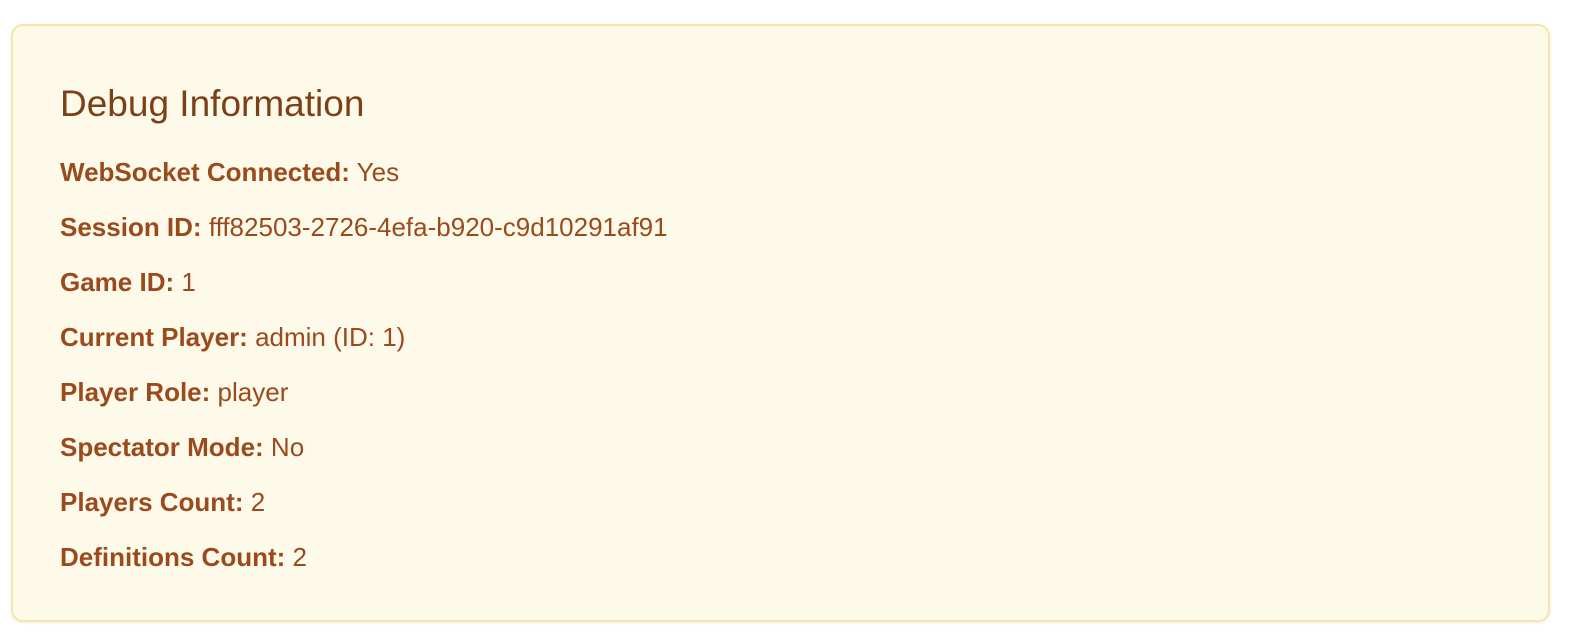  Describe the element at coordinates (154, 337) in the screenshot. I see `current-player-label: Current Player:` at that location.